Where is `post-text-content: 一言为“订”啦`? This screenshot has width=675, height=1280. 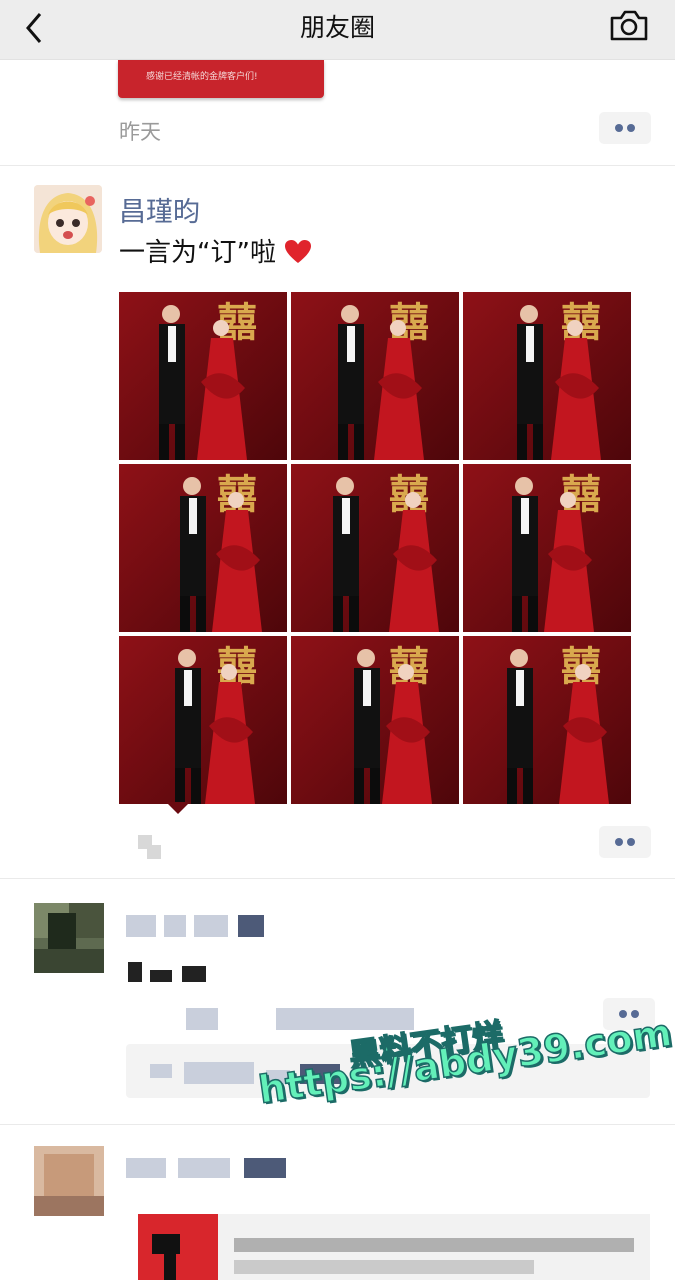
post-text-content: 一言为“订”啦 is located at coordinates (197, 253).